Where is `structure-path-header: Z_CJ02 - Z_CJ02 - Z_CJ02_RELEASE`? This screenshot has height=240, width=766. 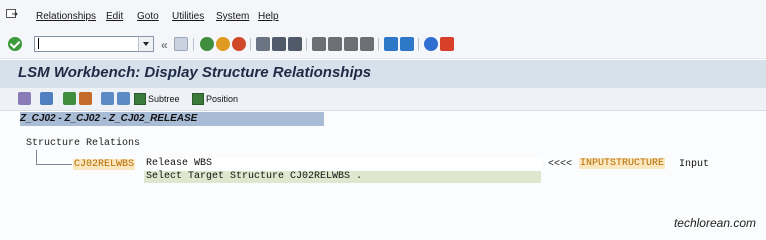
structure-path-header: Z_CJ02 - Z_CJ02 - Z_CJ02_RELEASE is located at coordinates (172, 119).